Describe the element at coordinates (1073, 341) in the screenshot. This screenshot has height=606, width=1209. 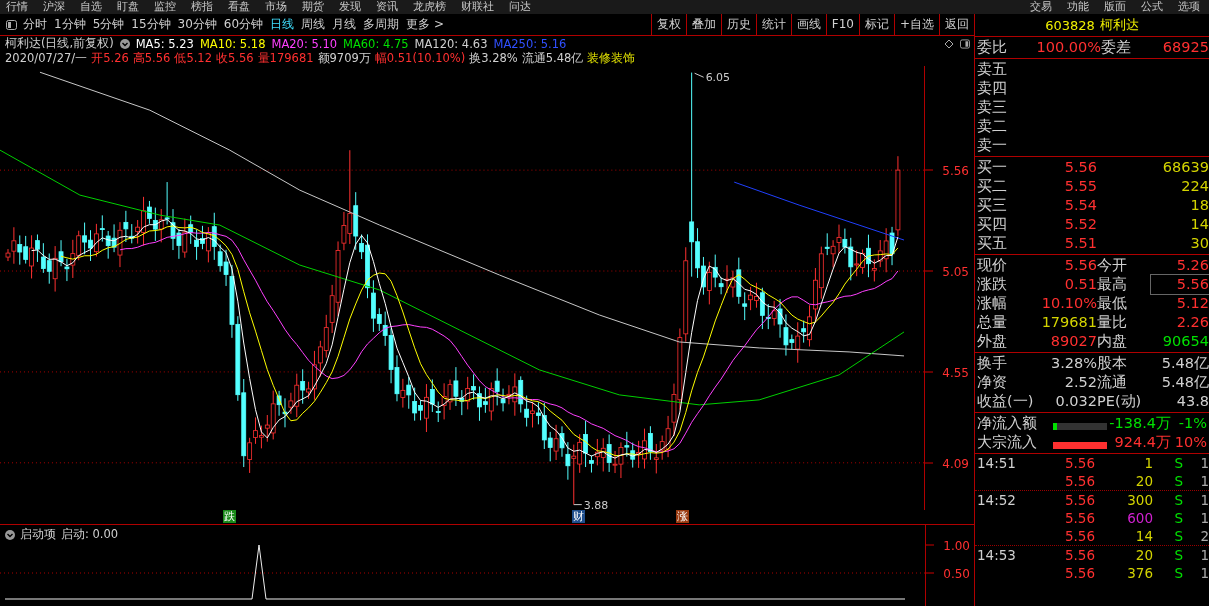
I see `field-value: 89027` at that location.